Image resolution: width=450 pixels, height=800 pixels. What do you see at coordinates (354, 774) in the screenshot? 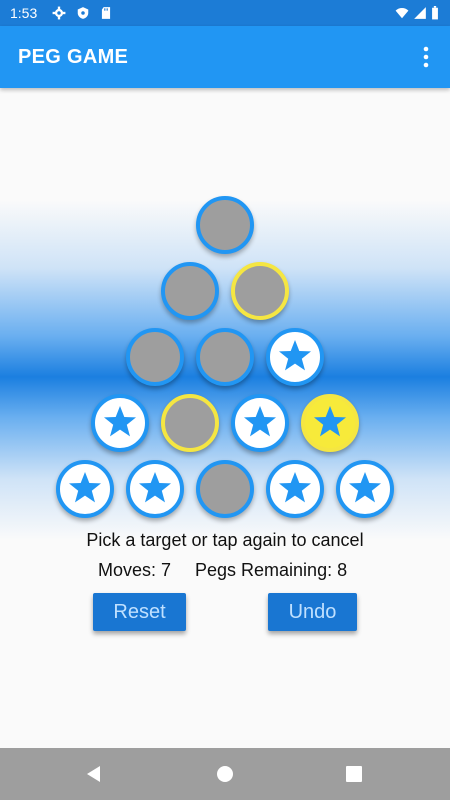
I see `recents-icon` at bounding box center [354, 774].